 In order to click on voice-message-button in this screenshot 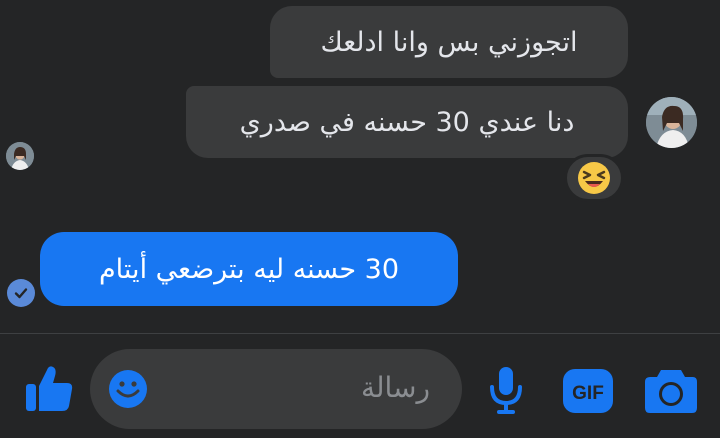, I will do `click(506, 392)`.